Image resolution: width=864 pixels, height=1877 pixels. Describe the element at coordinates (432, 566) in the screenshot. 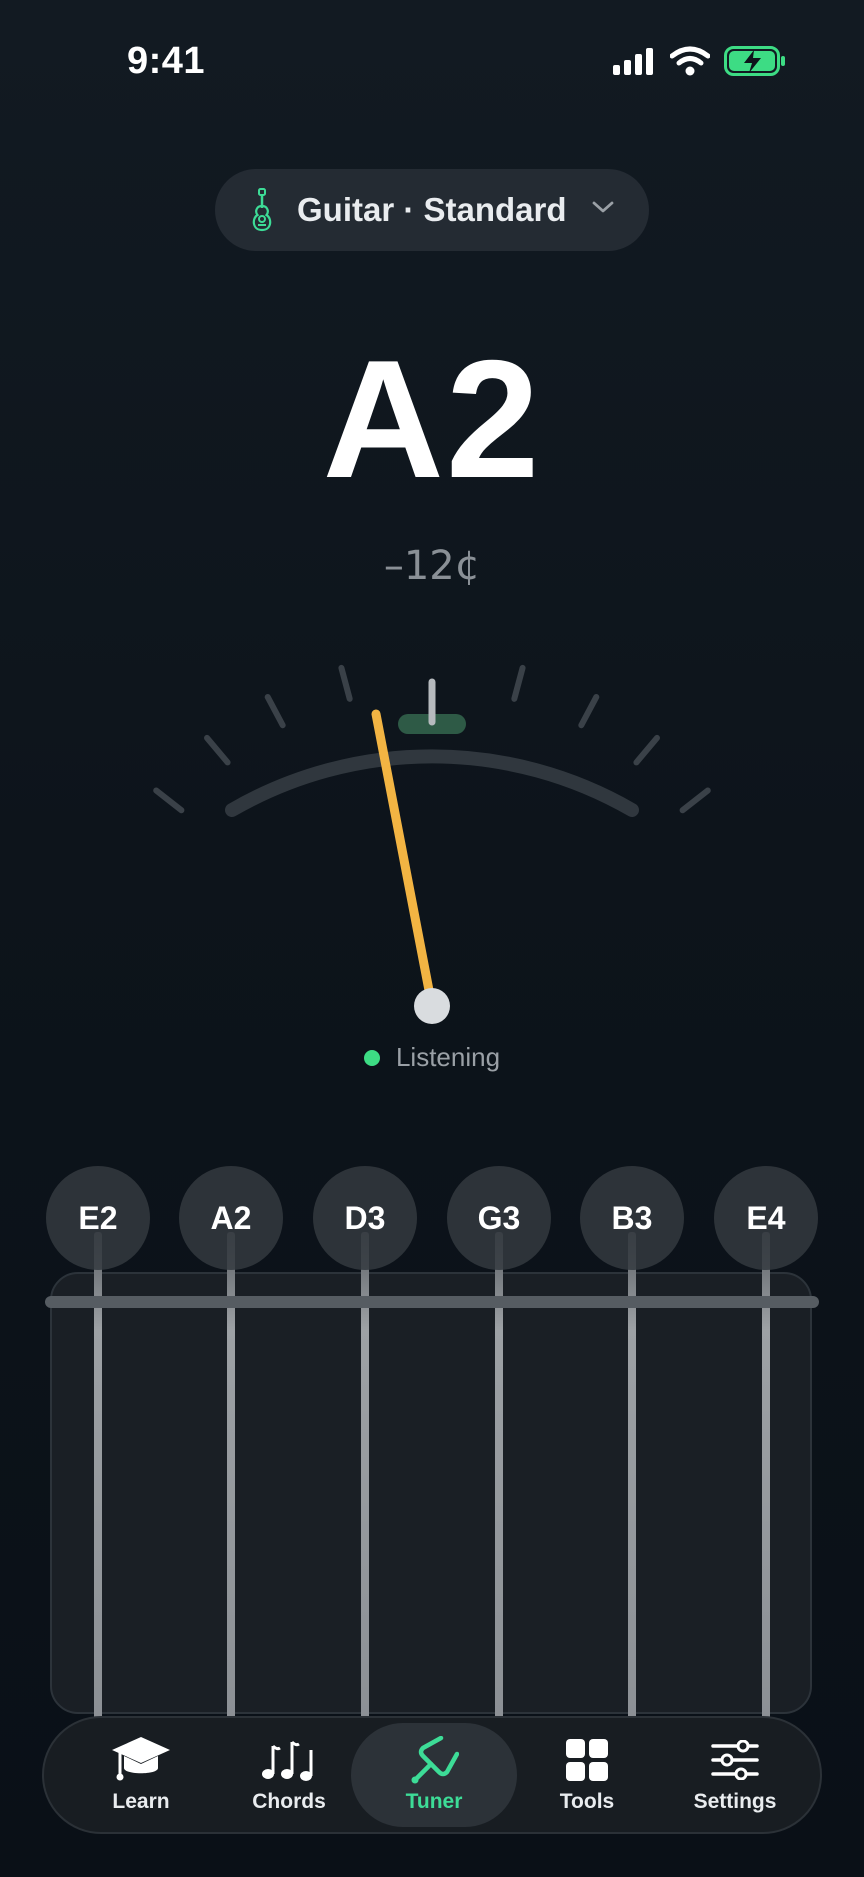

I see `cents-offset: –12¢` at that location.